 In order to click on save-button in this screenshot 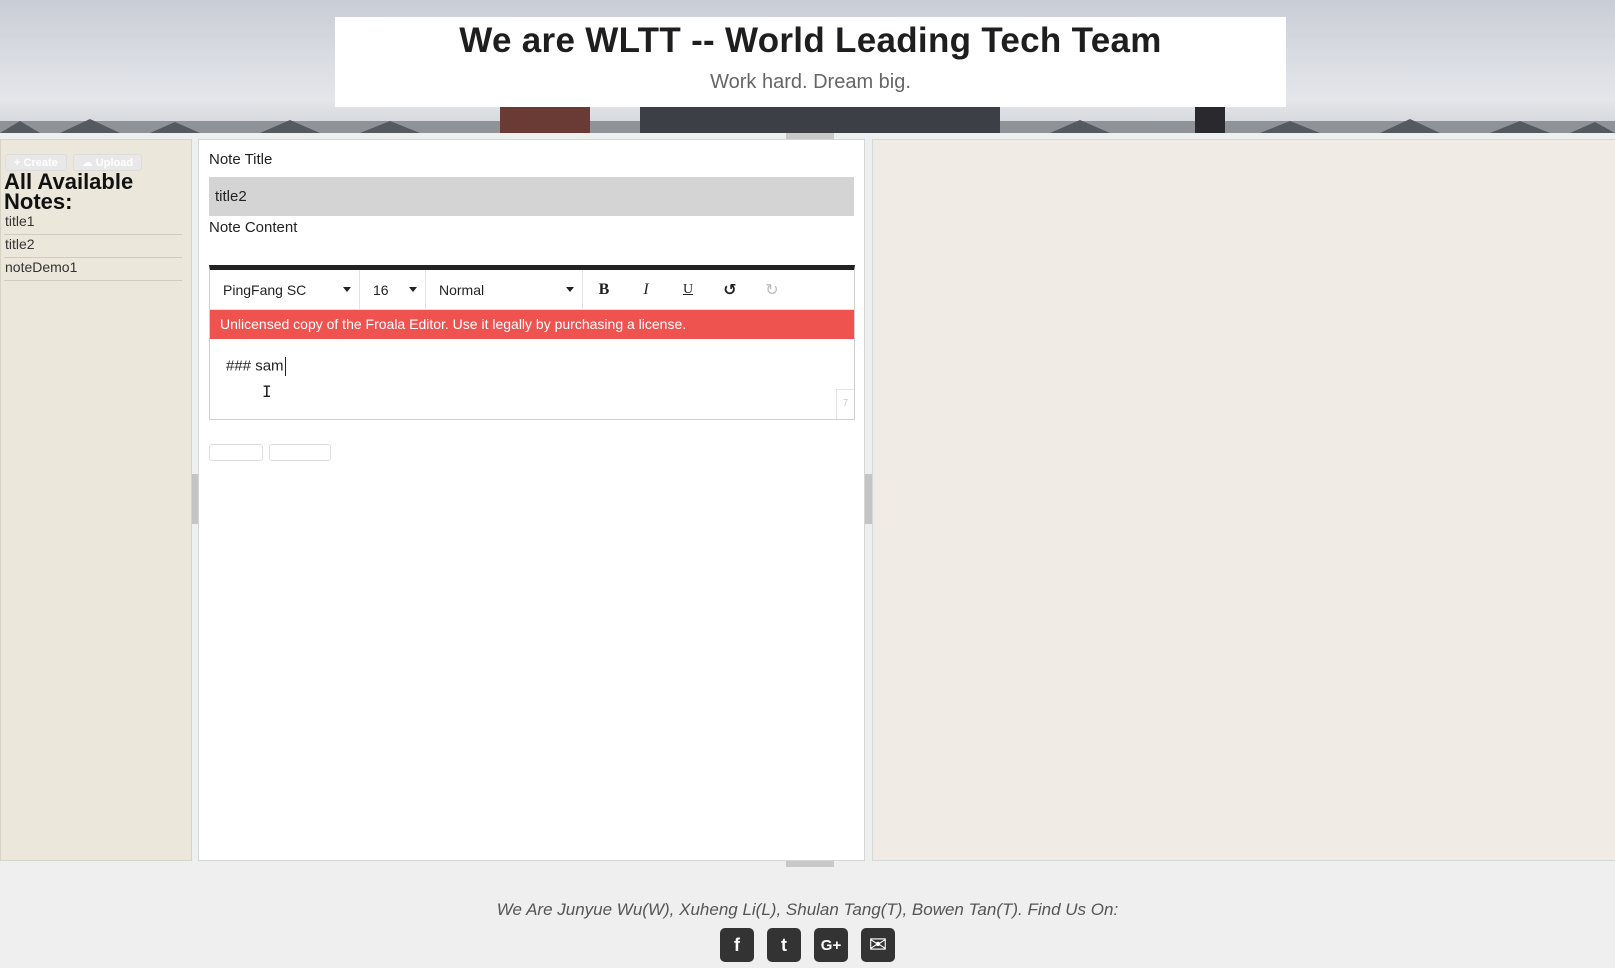, I will do `click(236, 452)`.